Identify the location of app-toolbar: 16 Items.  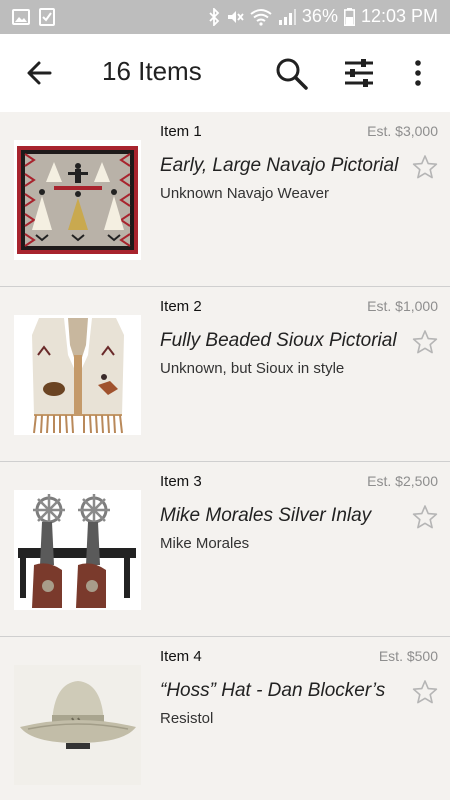
(225, 73).